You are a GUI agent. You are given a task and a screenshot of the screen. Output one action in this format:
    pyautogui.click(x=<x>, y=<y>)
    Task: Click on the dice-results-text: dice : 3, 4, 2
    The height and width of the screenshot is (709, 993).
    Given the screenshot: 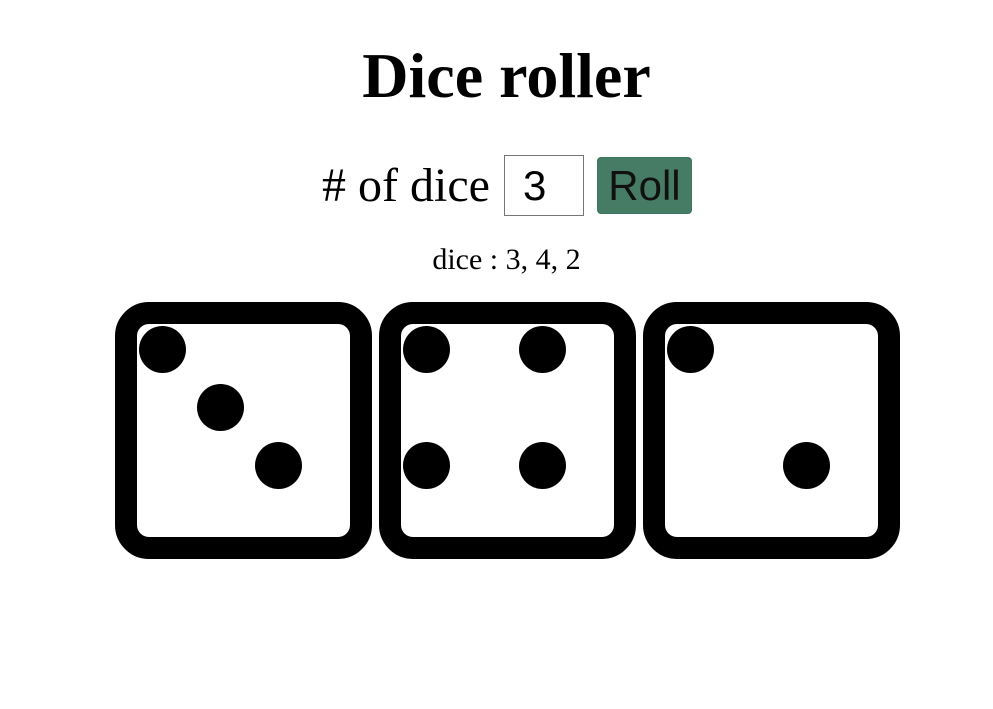 What is the action you would take?
    pyautogui.click(x=506, y=259)
    